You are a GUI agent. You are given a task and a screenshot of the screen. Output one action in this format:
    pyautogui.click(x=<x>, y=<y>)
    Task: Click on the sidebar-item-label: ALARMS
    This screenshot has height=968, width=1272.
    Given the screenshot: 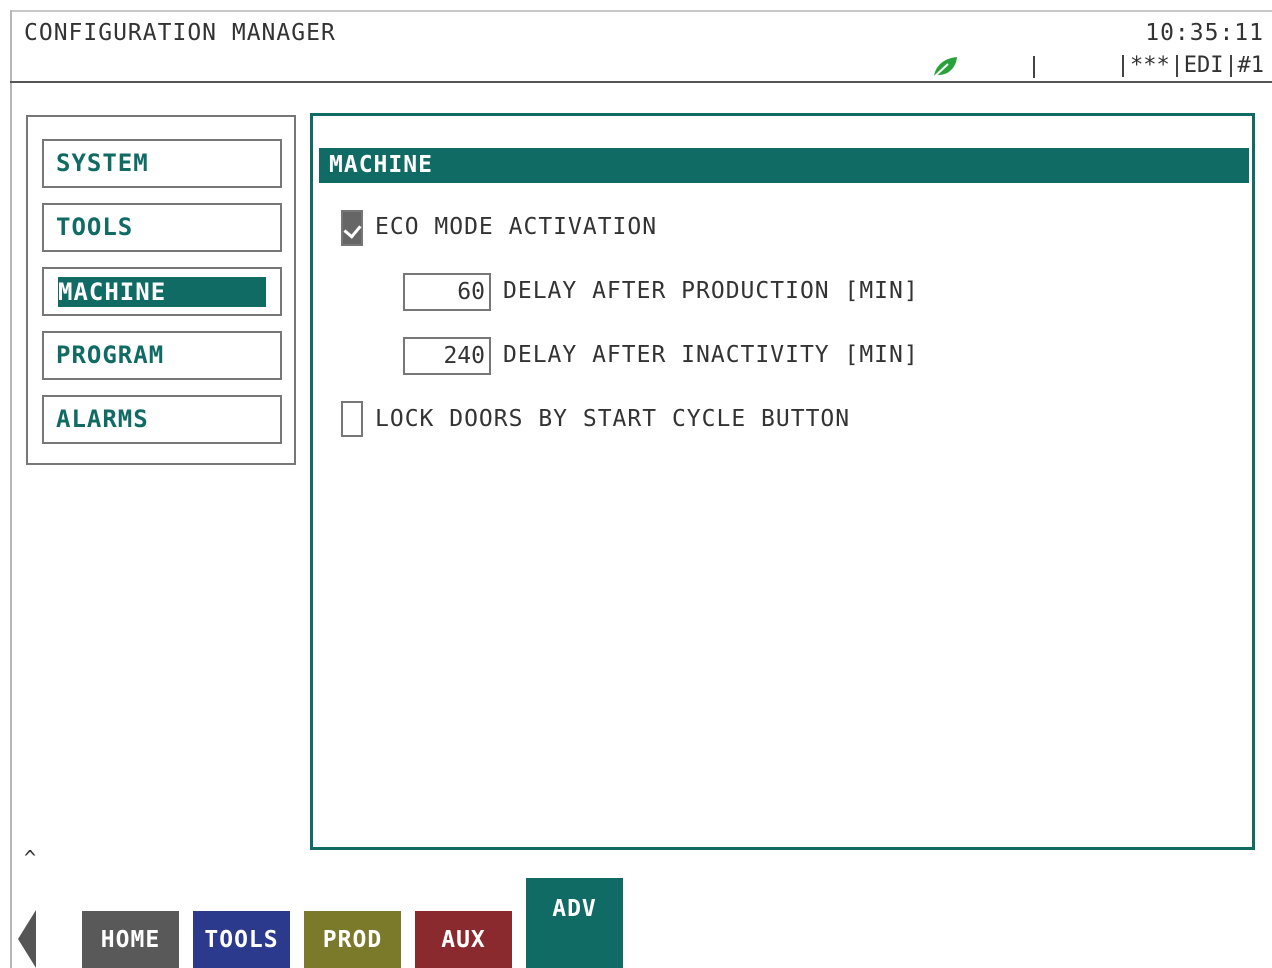 What is the action you would take?
    pyautogui.click(x=102, y=419)
    